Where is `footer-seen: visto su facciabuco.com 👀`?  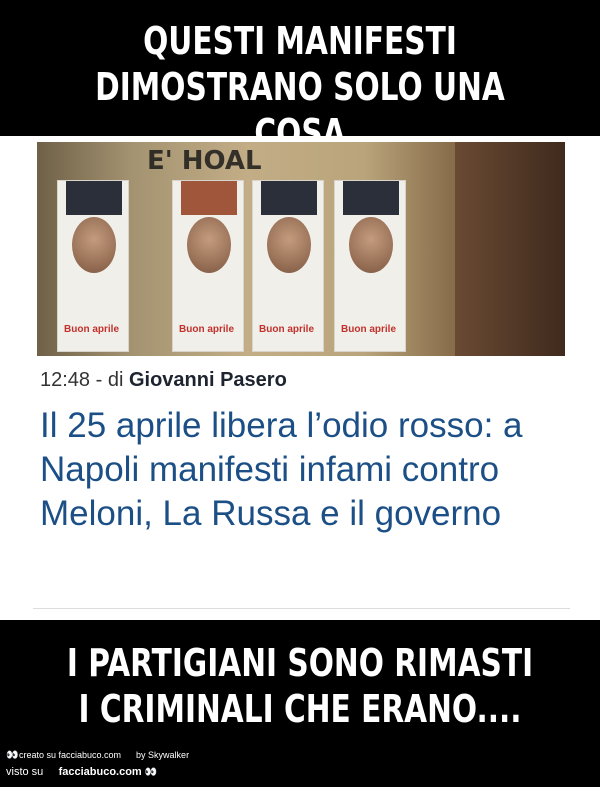 footer-seen: visto su facciabuco.com 👀 is located at coordinates (82, 772).